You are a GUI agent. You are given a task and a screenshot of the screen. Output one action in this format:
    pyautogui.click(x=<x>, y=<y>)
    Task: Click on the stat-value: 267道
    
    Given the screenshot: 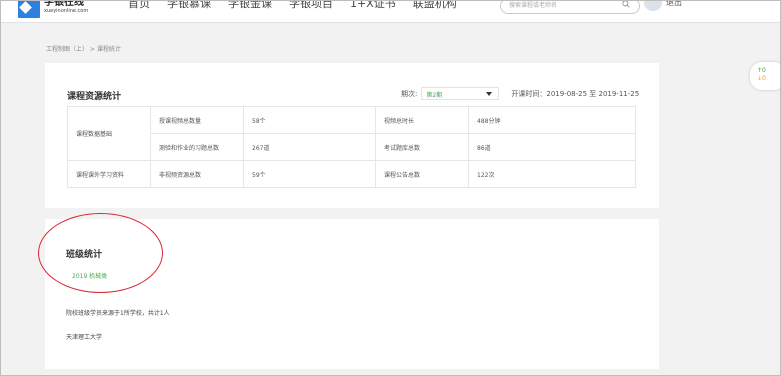 What is the action you would take?
    pyautogui.click(x=309, y=147)
    